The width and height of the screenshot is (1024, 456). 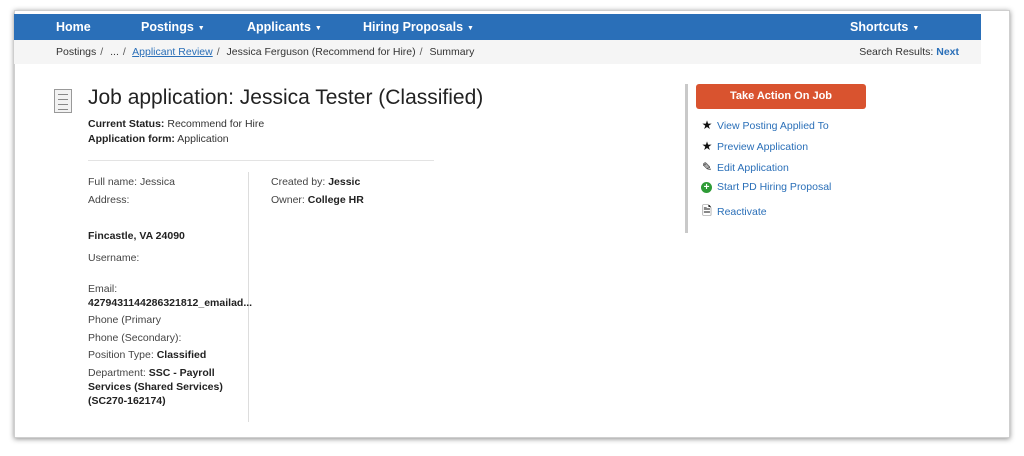 What do you see at coordinates (117, 373) in the screenshot?
I see `department-label: Department:` at bounding box center [117, 373].